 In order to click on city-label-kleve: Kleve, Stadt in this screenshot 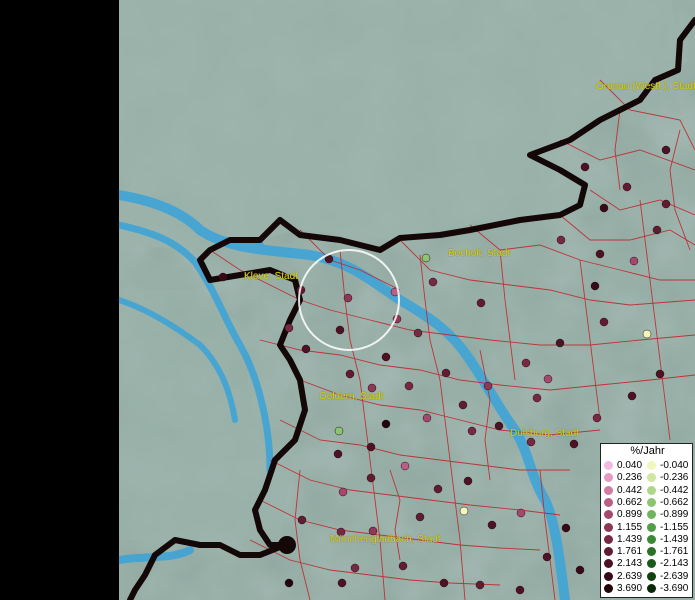, I will do `click(271, 276)`.